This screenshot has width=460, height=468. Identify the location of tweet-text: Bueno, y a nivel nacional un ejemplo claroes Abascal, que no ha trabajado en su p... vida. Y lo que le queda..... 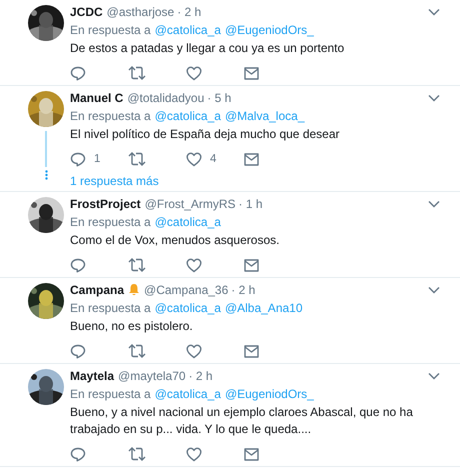
(242, 421).